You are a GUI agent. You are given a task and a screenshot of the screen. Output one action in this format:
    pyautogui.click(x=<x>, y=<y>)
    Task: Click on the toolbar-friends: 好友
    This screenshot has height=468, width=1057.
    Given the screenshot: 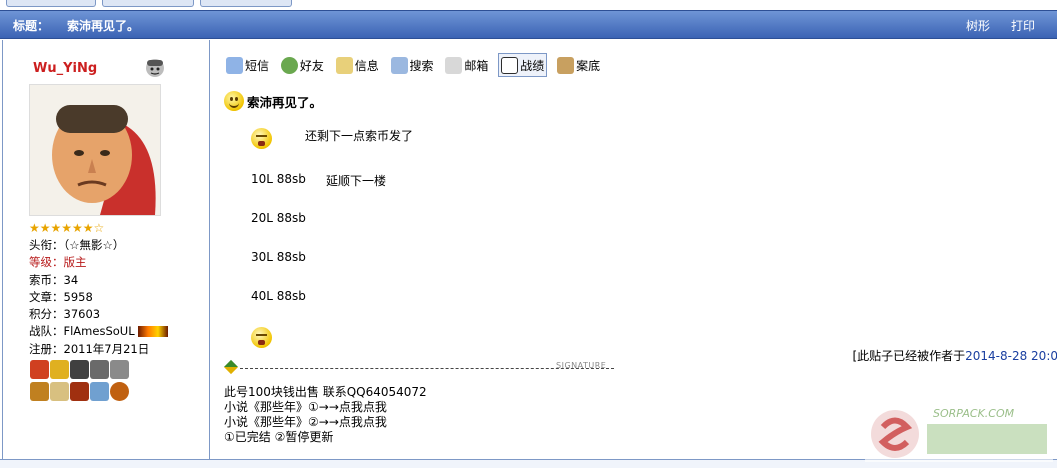 What is the action you would take?
    pyautogui.click(x=302, y=65)
    